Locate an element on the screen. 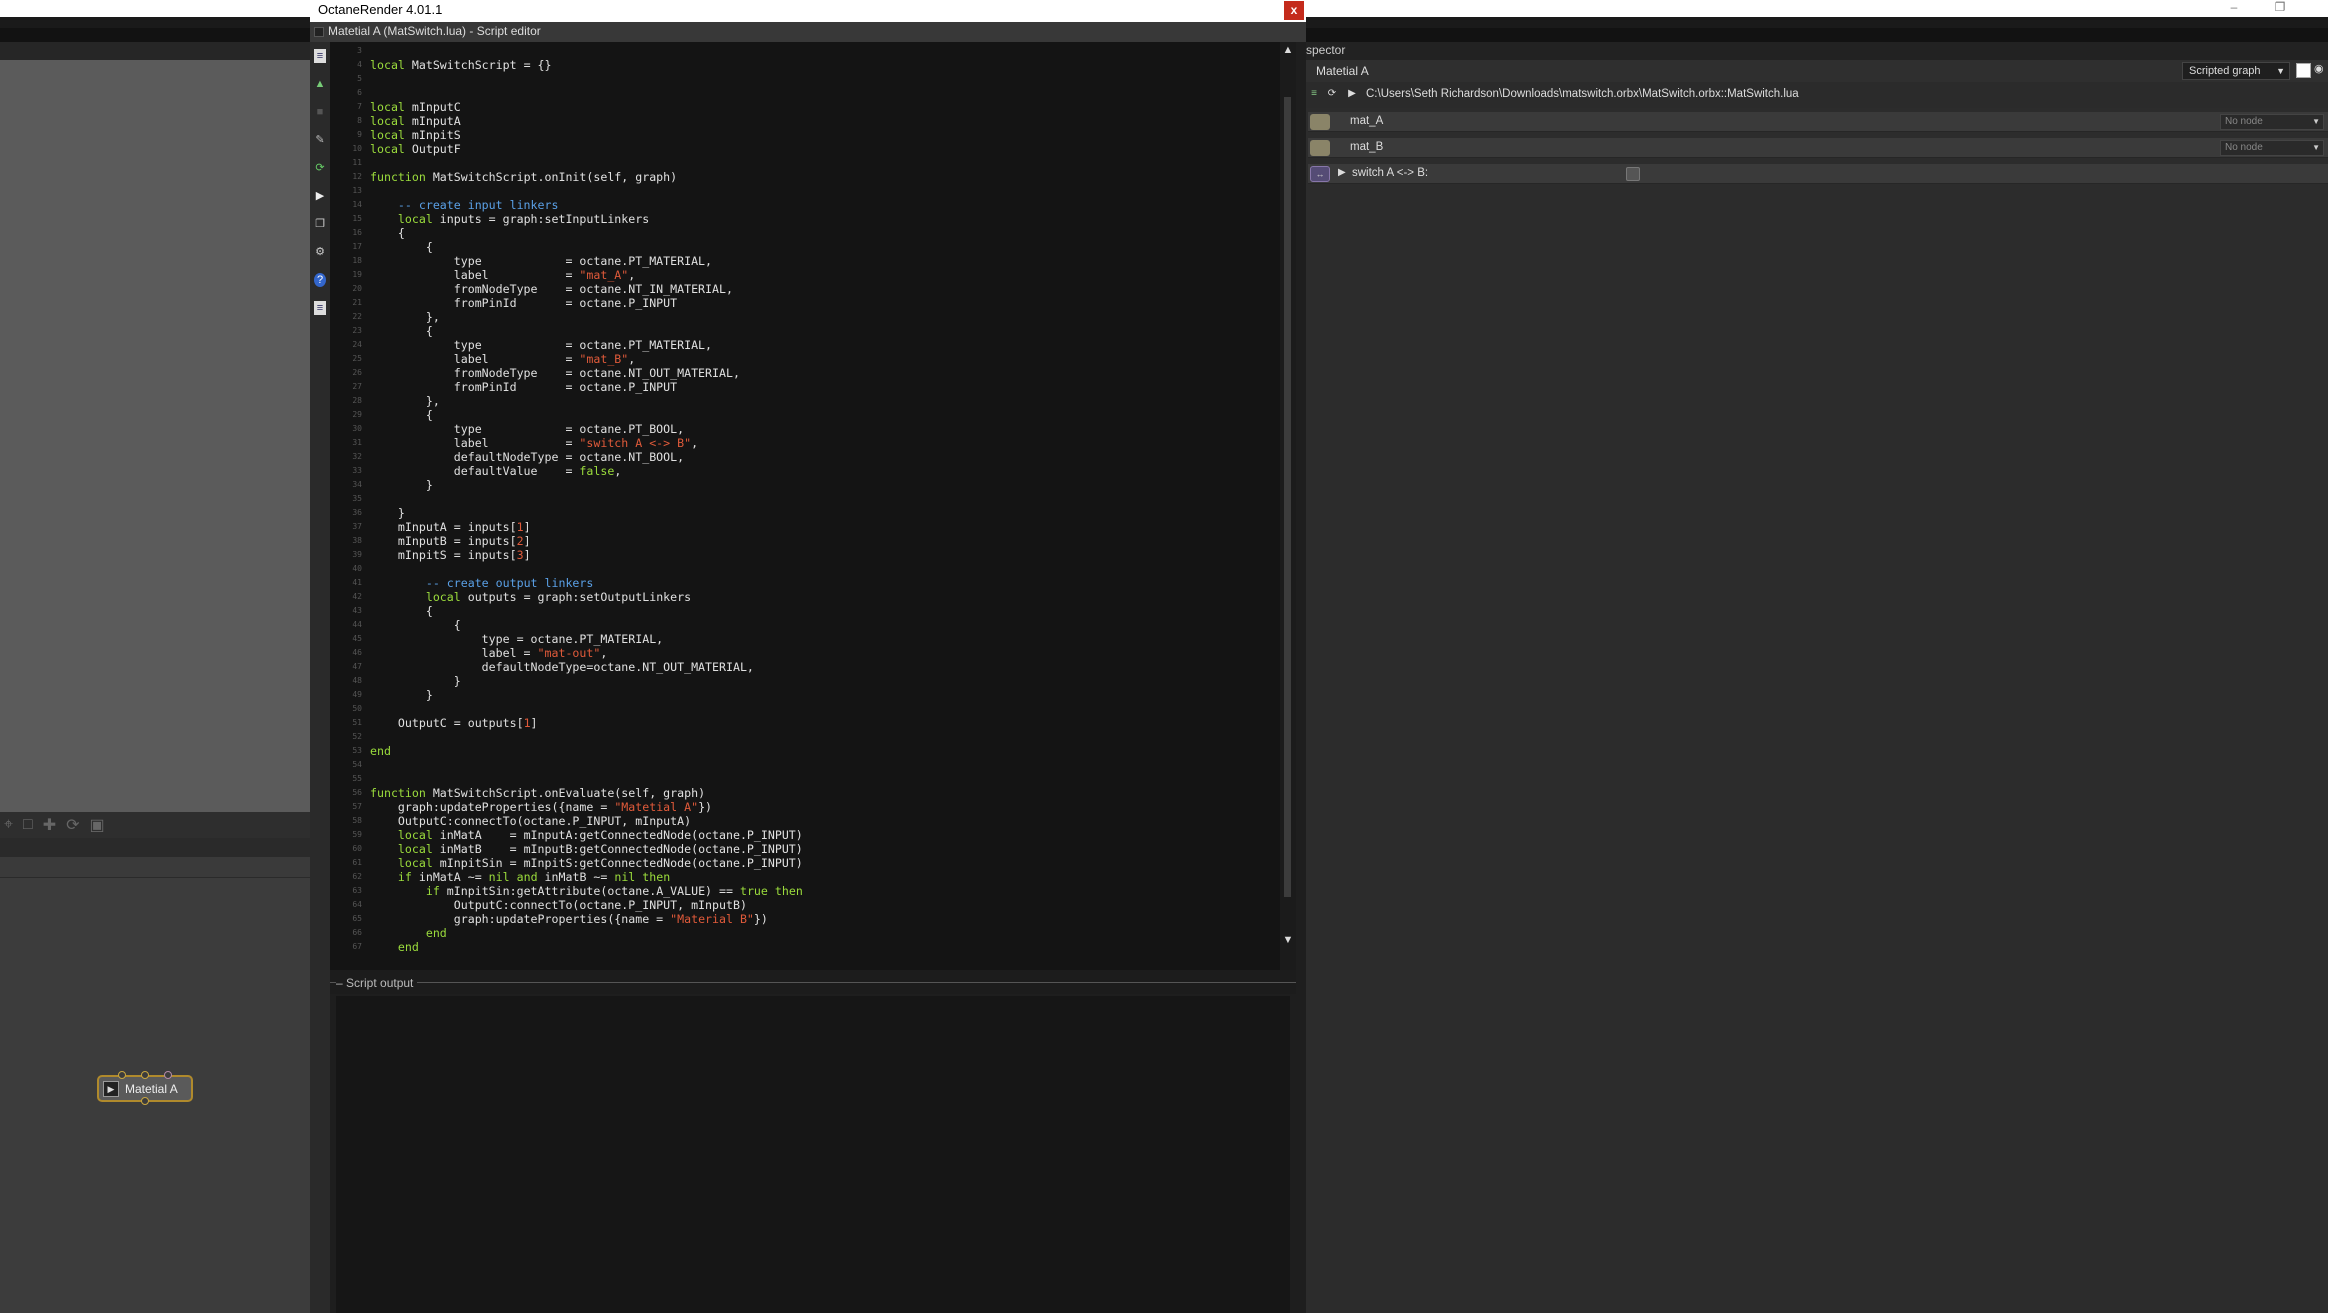  line-number: 28 is located at coordinates (357, 400).